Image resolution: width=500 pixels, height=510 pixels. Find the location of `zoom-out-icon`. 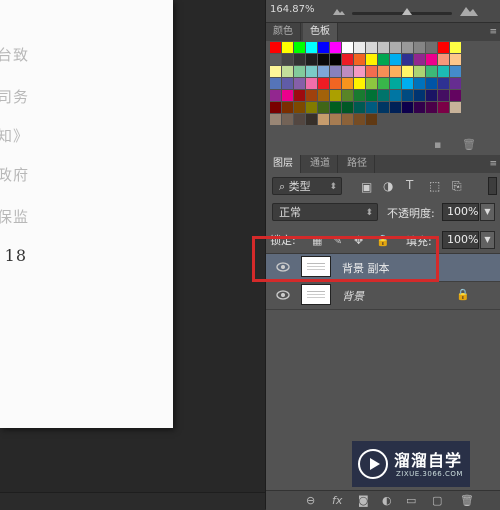

zoom-out-icon is located at coordinates (339, 11).